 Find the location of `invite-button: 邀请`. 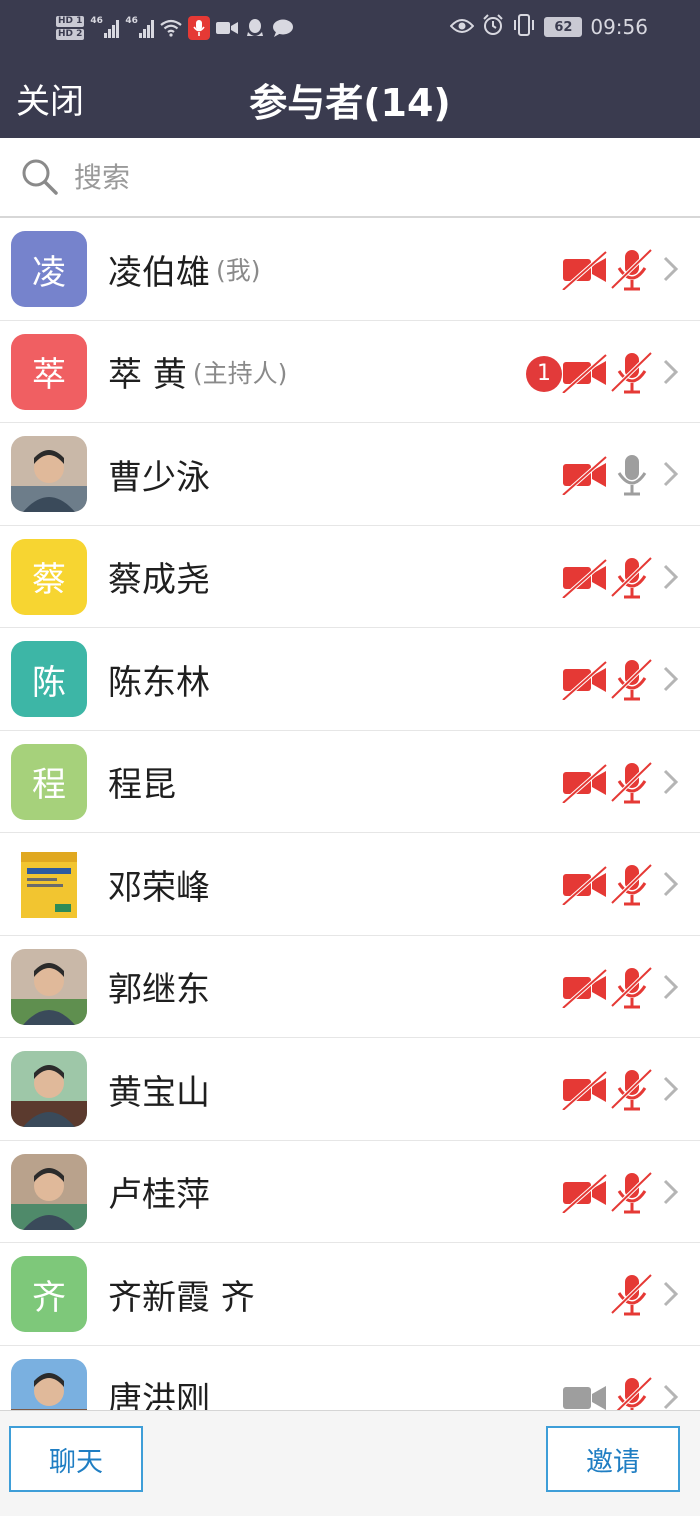

invite-button: 邀请 is located at coordinates (613, 1459).